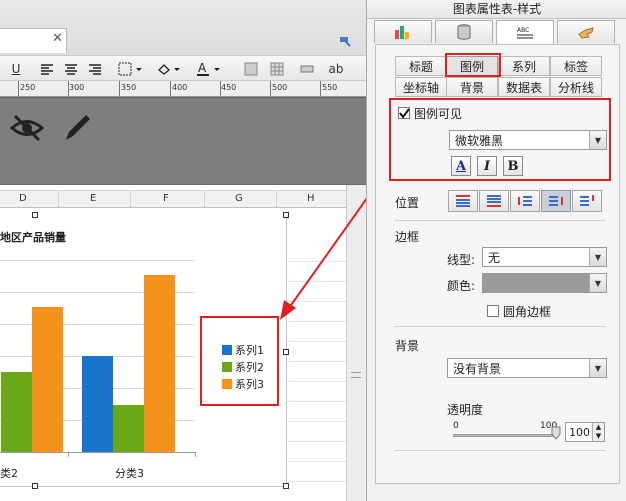 The image size is (626, 501). I want to click on close-tab-icon: ✕, so click(57, 38).